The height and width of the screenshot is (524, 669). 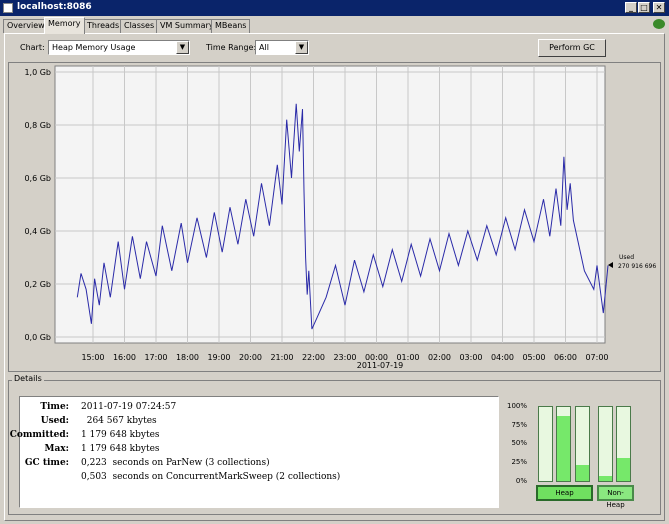 What do you see at coordinates (519, 443) in the screenshot?
I see `meter-tick-label: 50%` at bounding box center [519, 443].